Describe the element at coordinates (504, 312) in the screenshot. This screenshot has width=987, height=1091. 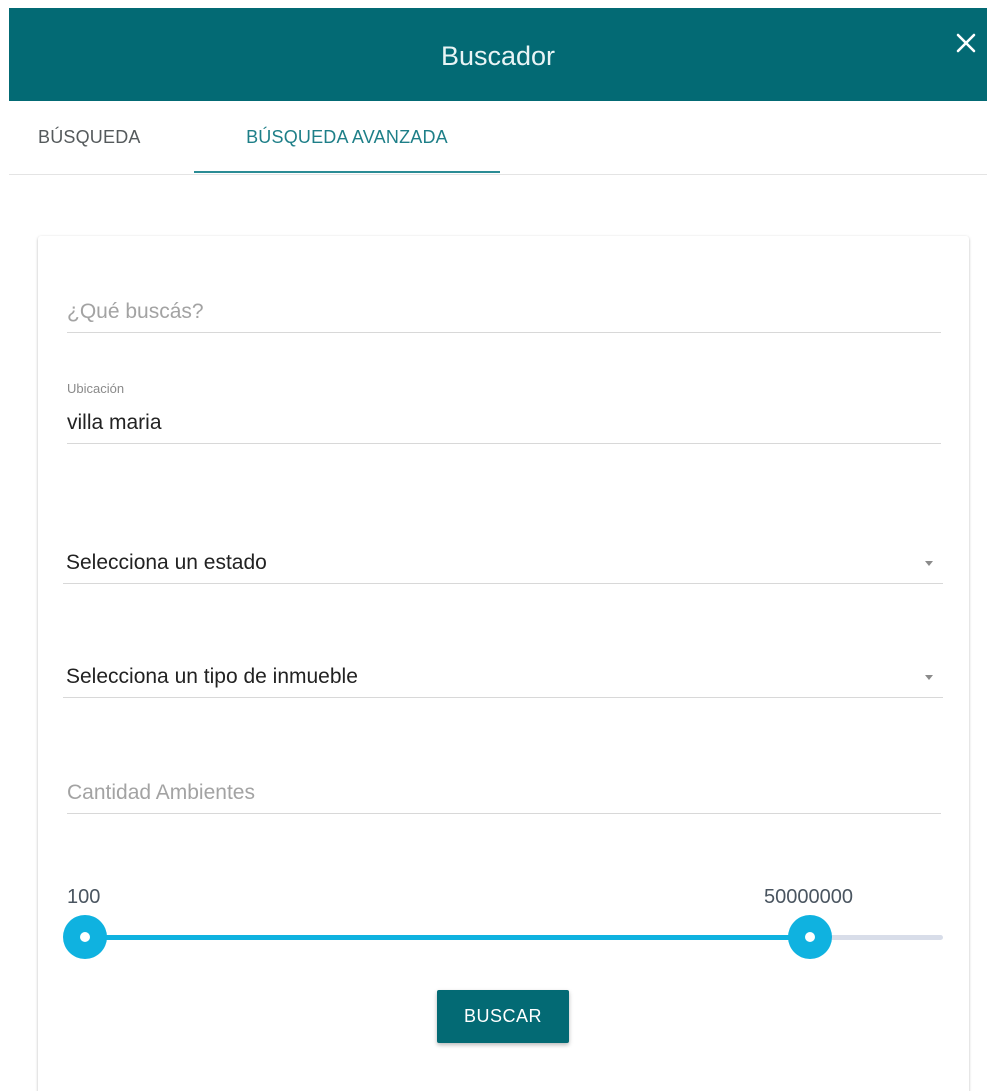
I see `query-input` at that location.